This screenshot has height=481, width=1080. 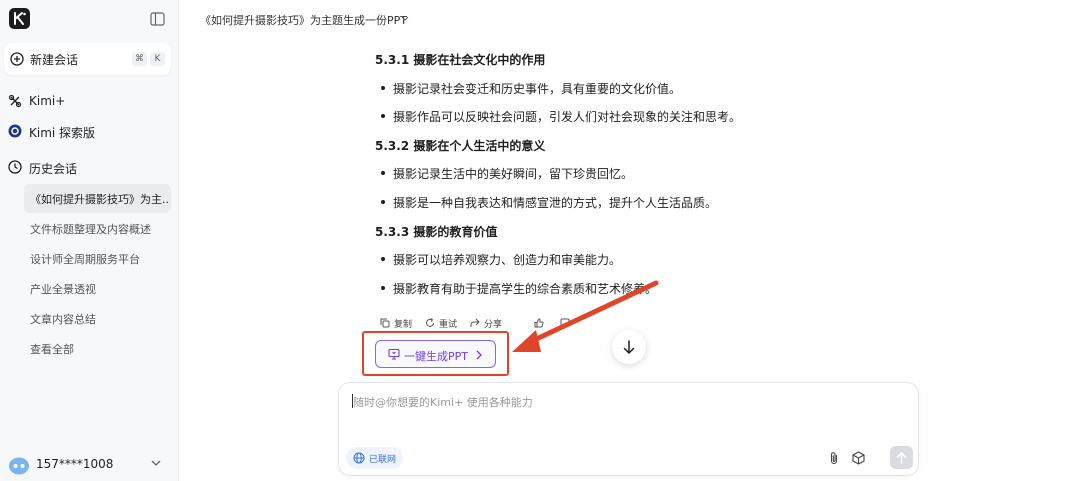 I want to click on user-name: 157****1008, so click(x=75, y=464).